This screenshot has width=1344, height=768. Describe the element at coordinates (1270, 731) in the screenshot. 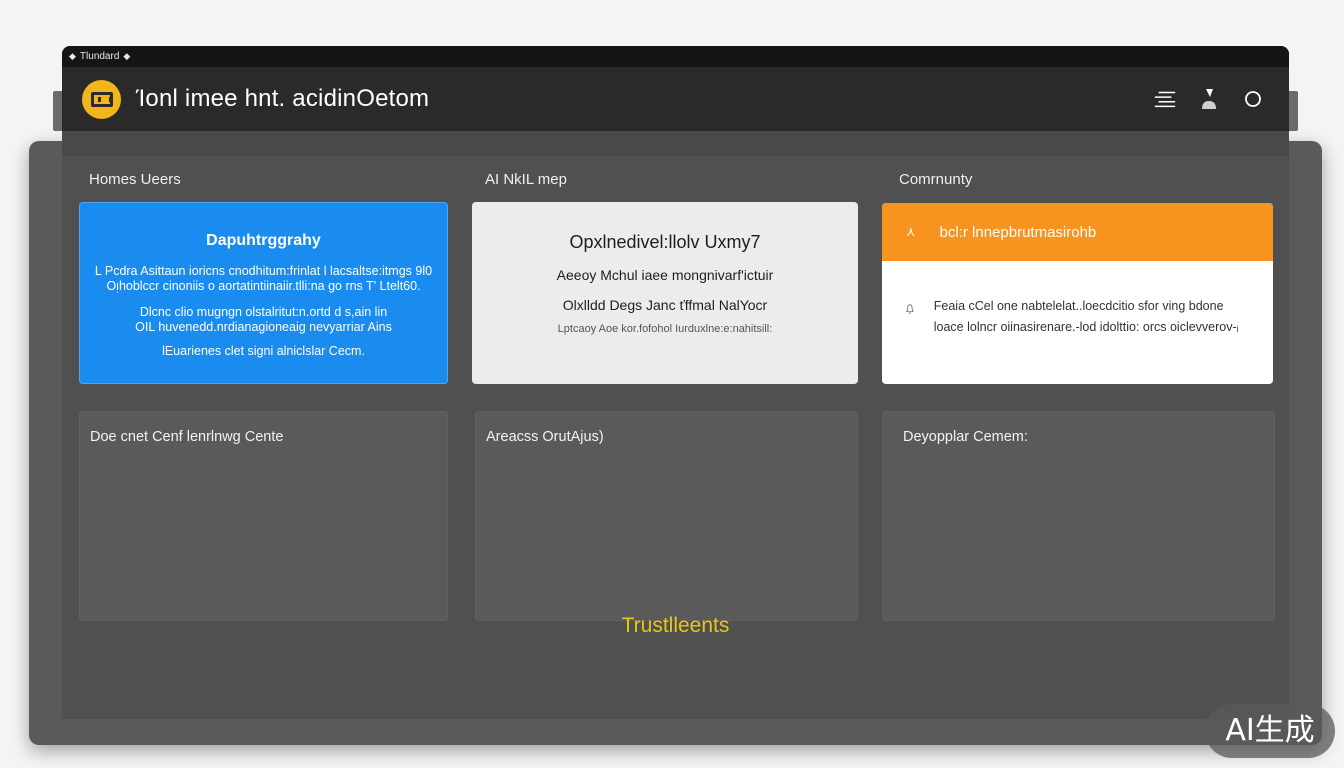

I see `ai-generated-watermark: AI生成` at that location.